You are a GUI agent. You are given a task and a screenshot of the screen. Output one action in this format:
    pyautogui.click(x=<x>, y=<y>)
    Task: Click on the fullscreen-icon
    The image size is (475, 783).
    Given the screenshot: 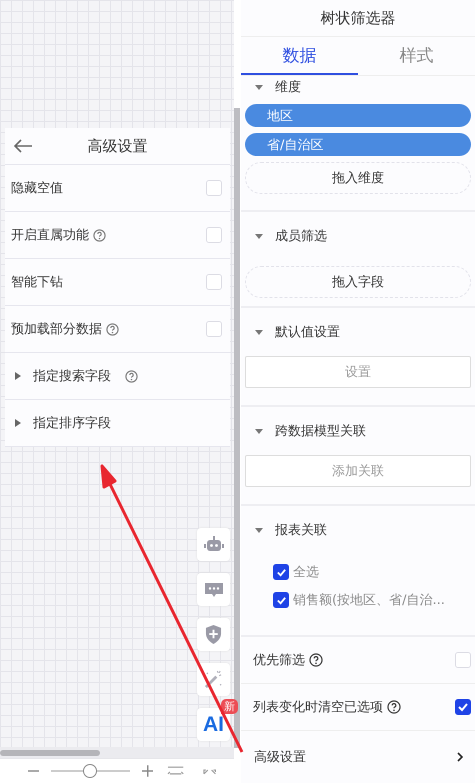 What is the action you would take?
    pyautogui.click(x=209, y=771)
    